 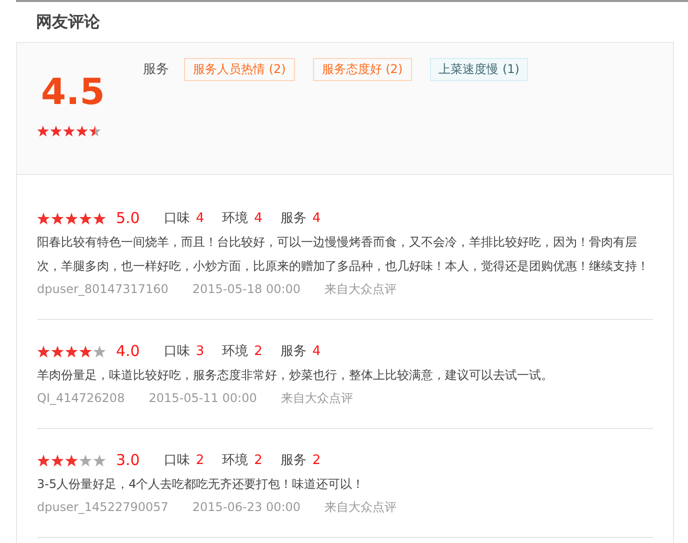 What do you see at coordinates (479, 69) in the screenshot?
I see `review-tag: 上菜速度慢 (1)` at bounding box center [479, 69].